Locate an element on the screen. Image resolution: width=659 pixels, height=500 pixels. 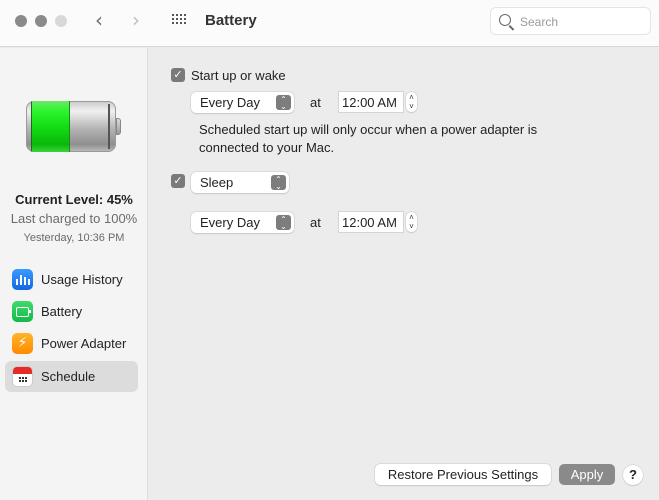
sleep-time-value: 12:00 AM is located at coordinates (369, 222).